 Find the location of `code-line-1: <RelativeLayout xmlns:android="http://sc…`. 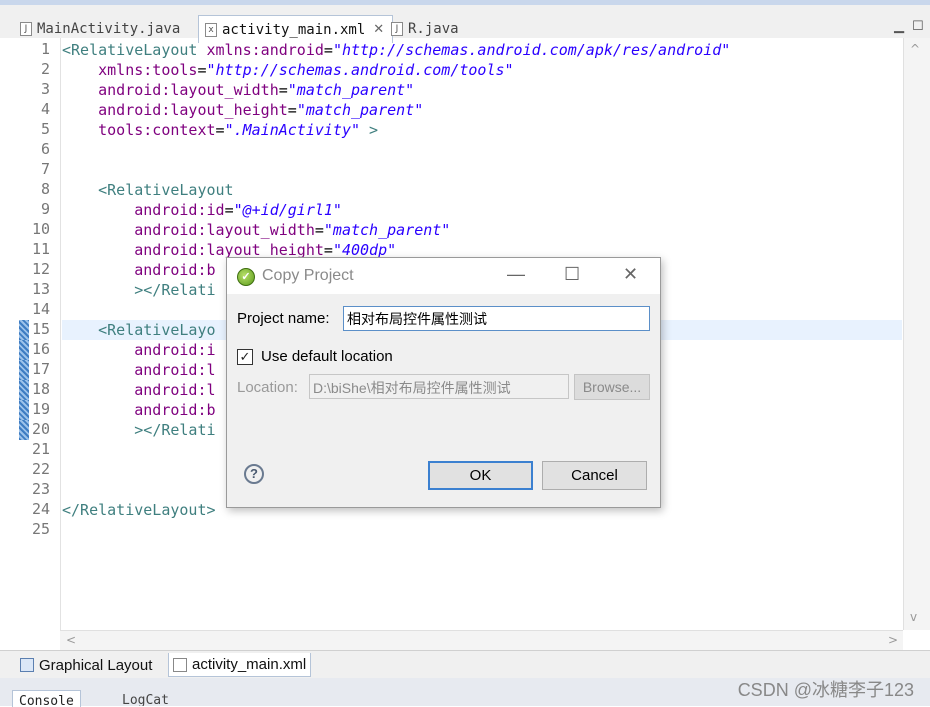

code-line-1: <RelativeLayout xmlns:android="http://sc… is located at coordinates (396, 50).